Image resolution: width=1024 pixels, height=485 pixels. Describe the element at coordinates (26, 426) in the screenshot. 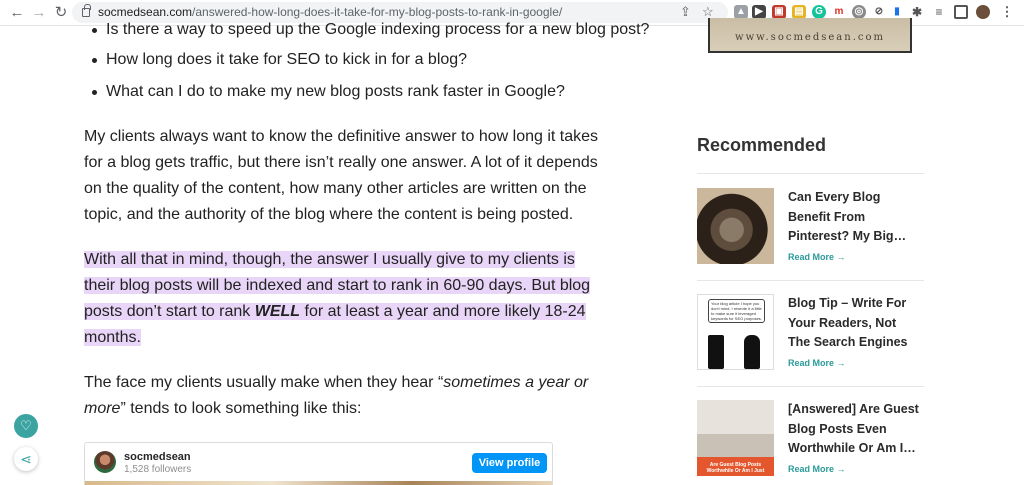

I see `heart-icon: ♡` at that location.